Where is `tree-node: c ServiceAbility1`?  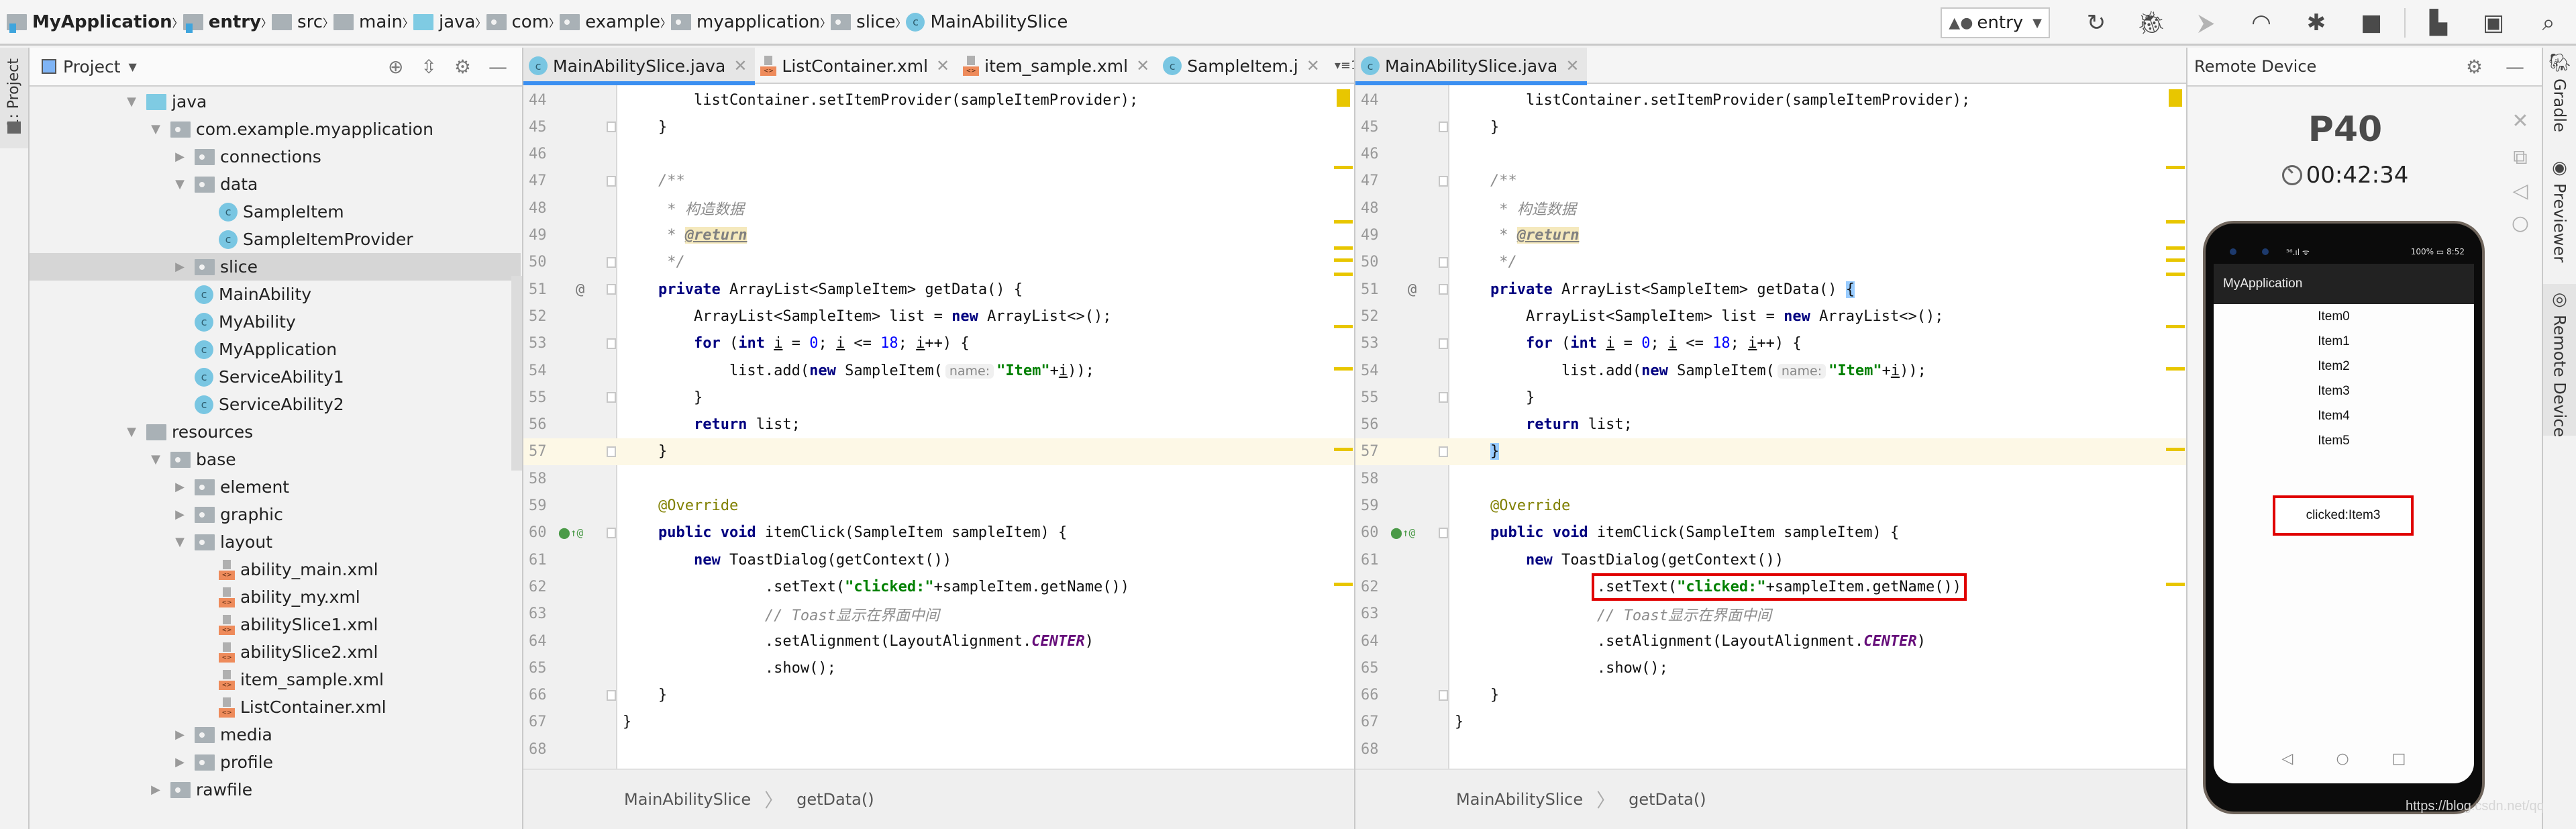 tree-node: c ServiceAbility1 is located at coordinates (275, 377).